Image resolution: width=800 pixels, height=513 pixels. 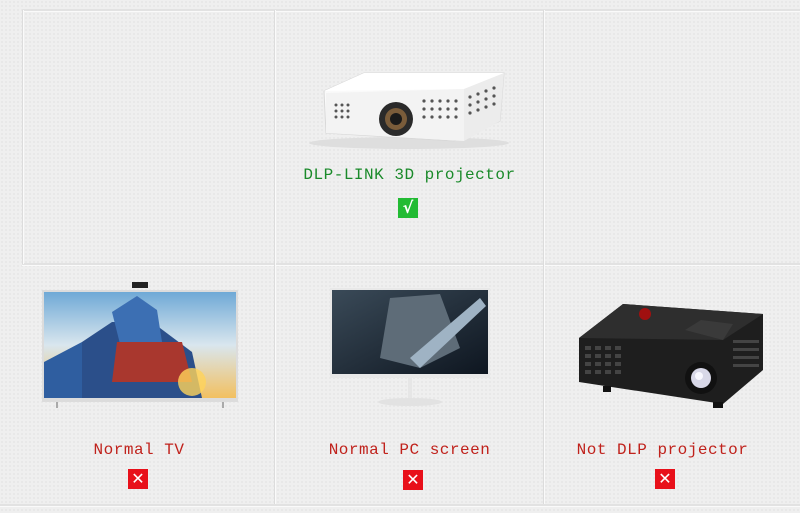 I want to click on compatibility-item-normal-tv: Normal TV ✕, so click(x=149, y=385).